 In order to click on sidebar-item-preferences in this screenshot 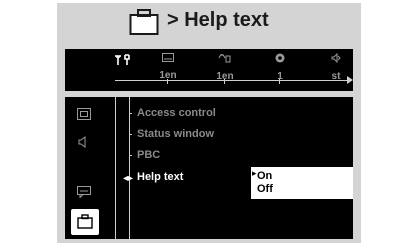, I will do `click(85, 222)`.